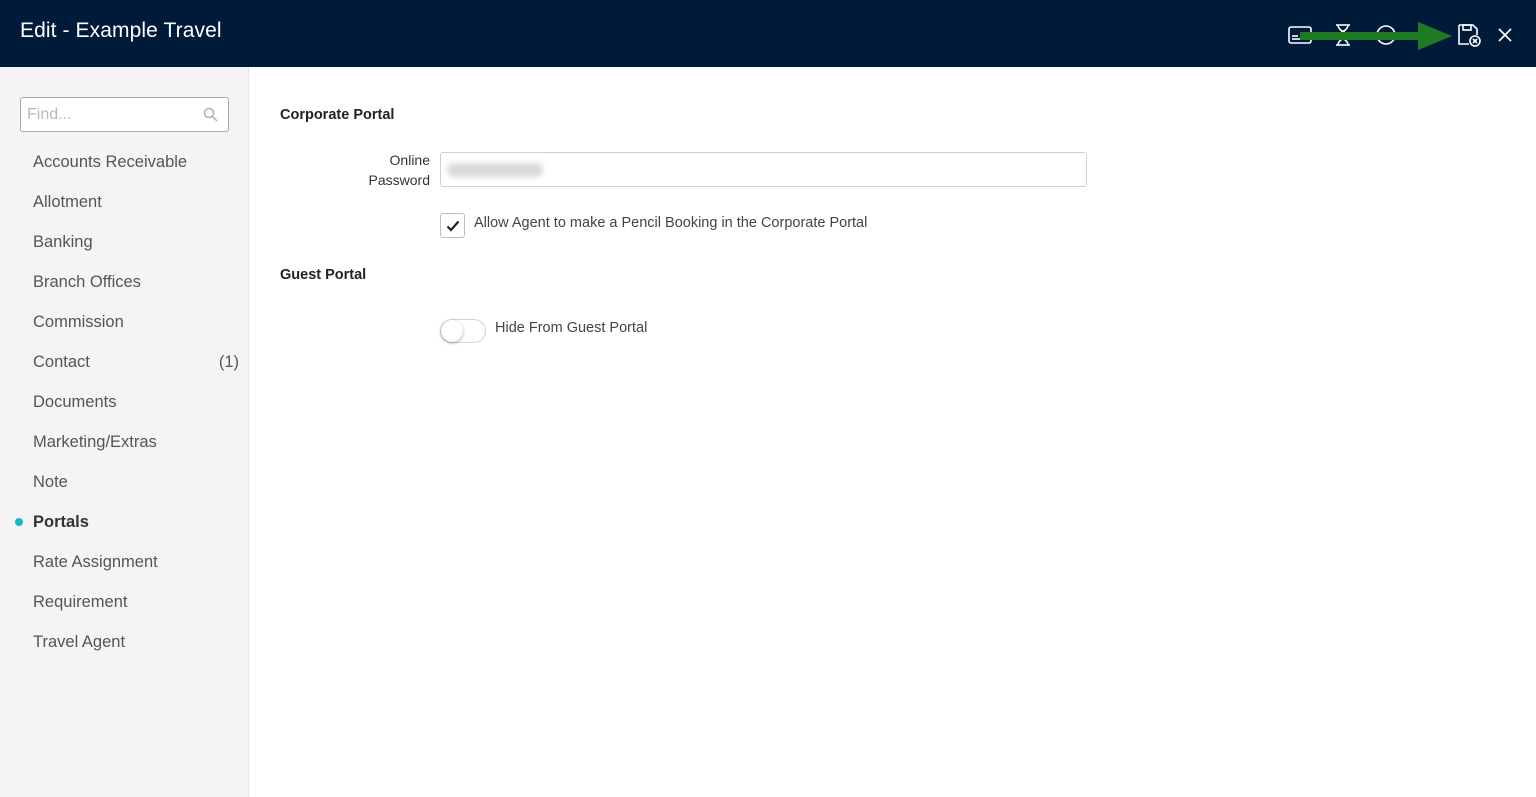 The width and height of the screenshot is (1536, 797). I want to click on sidebar-item-label: Requirement, so click(80, 602).